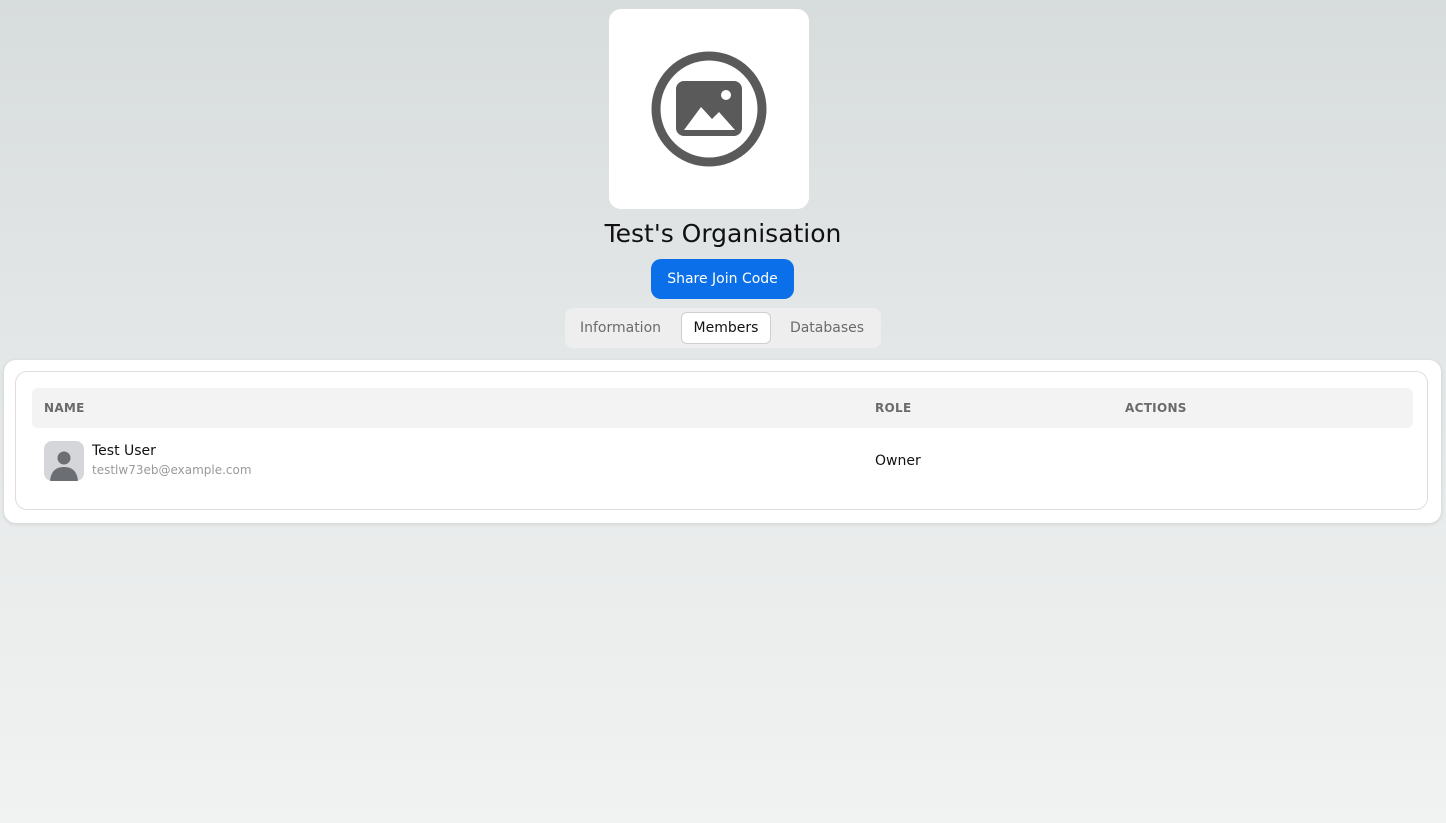  What do you see at coordinates (893, 408) in the screenshot?
I see `header-role: ROLE` at bounding box center [893, 408].